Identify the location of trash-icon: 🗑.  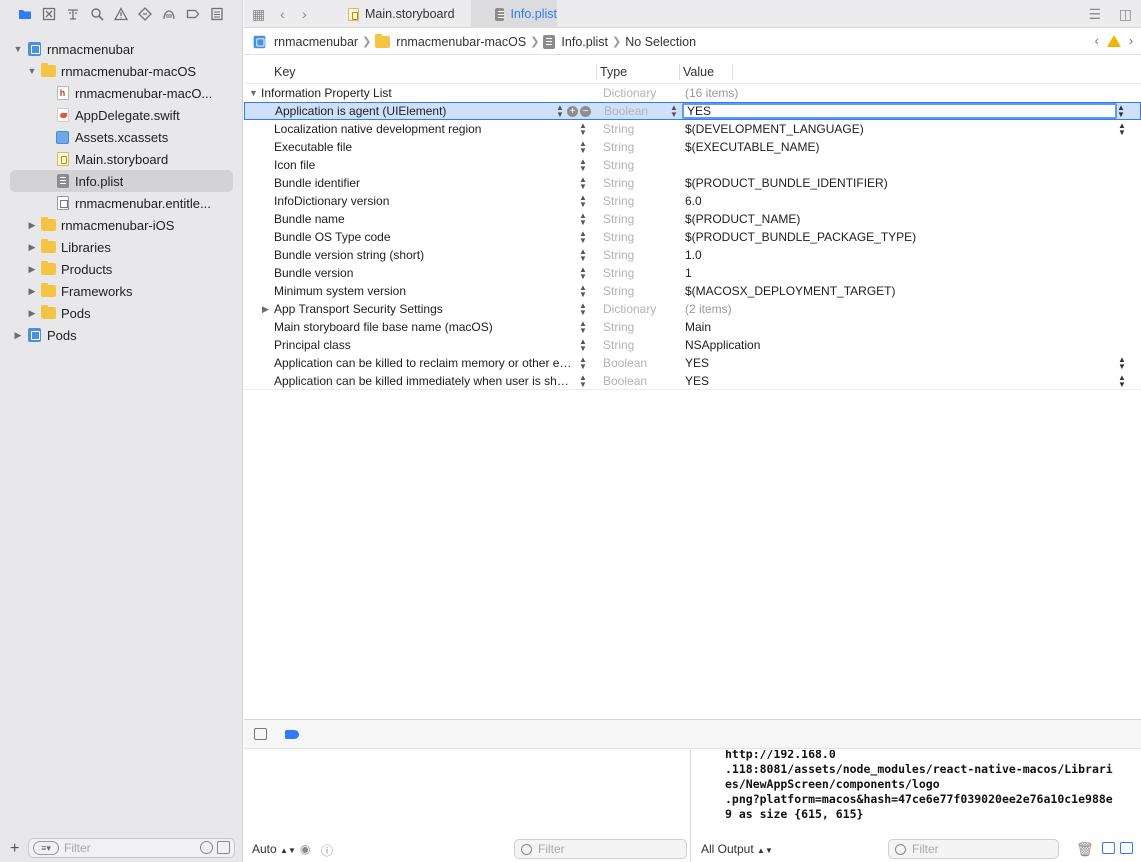
(1085, 849).